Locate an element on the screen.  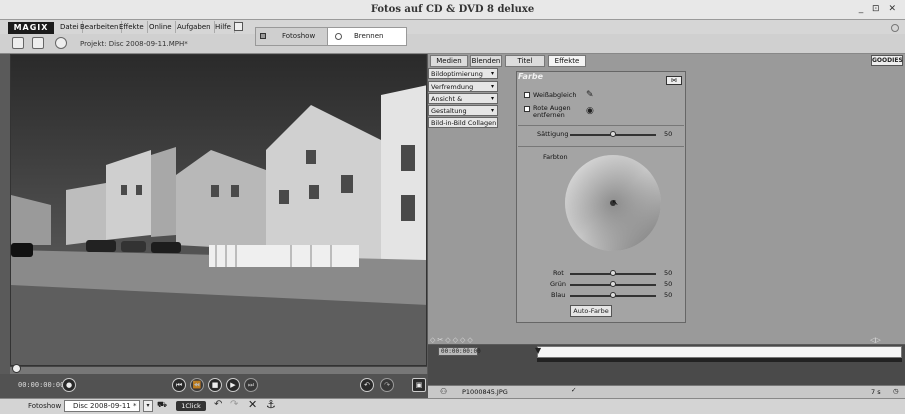
disc-select: Disc 2008-09-11 * is located at coordinates (102, 406).